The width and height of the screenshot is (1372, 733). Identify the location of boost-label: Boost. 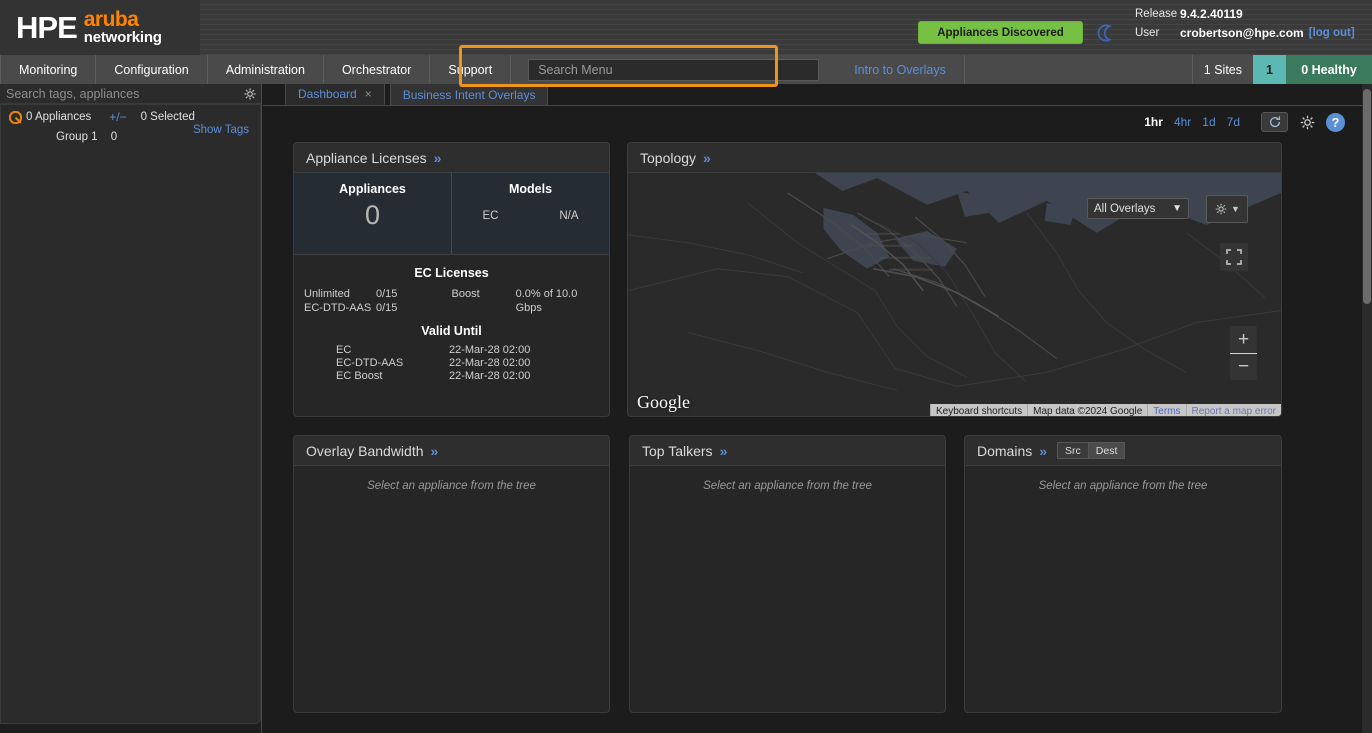
(465, 294).